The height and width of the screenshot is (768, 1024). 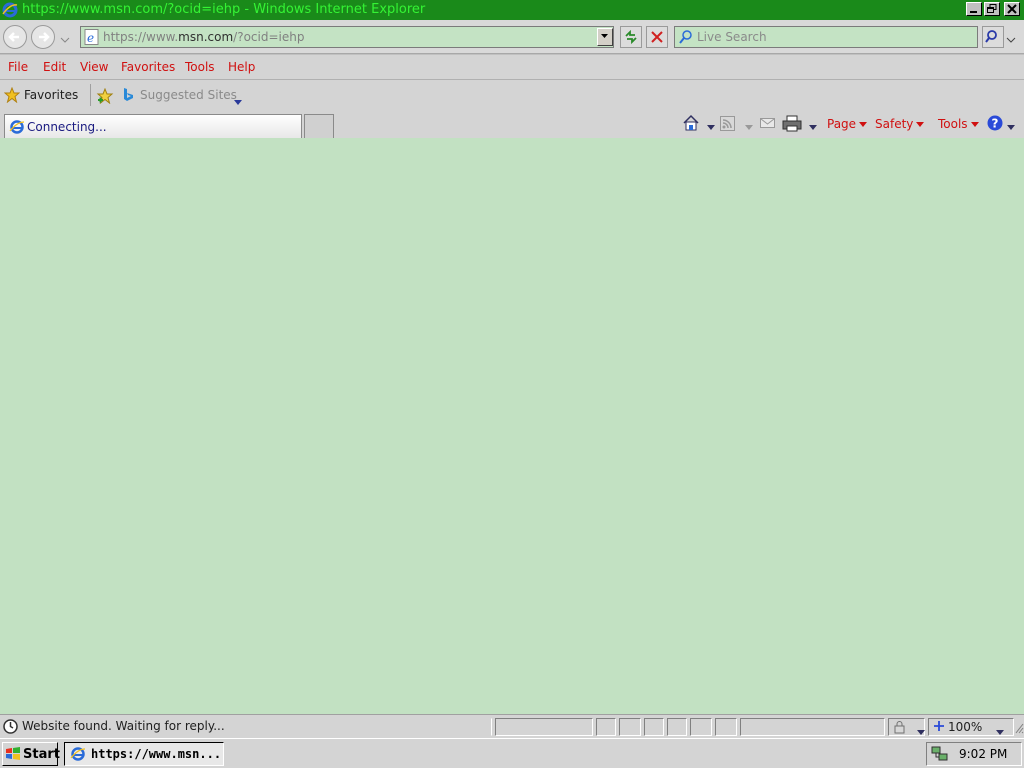 I want to click on address-url: https://www.msn.com/?ocid=iehp, so click(x=203, y=37).